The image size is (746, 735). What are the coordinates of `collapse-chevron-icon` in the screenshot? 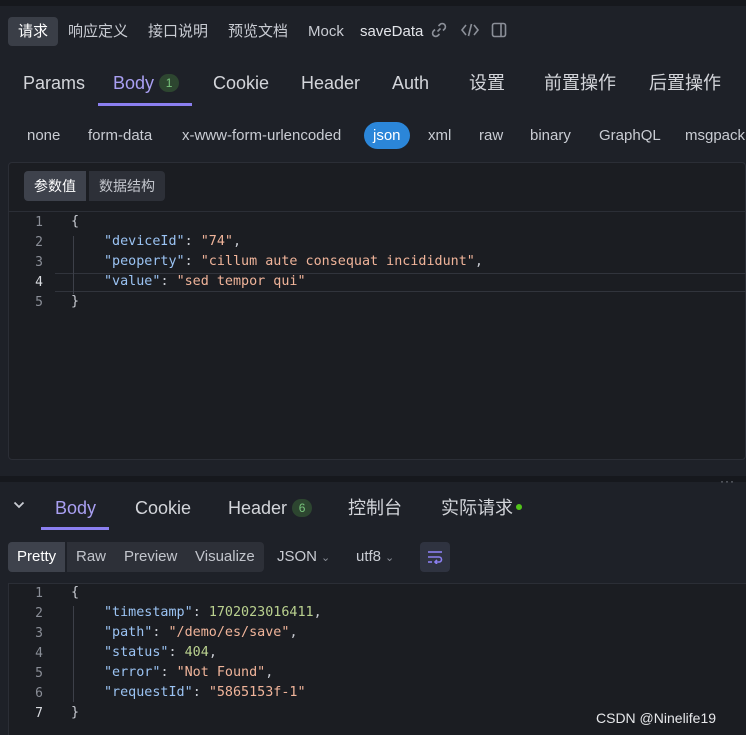 It's located at (19, 505).